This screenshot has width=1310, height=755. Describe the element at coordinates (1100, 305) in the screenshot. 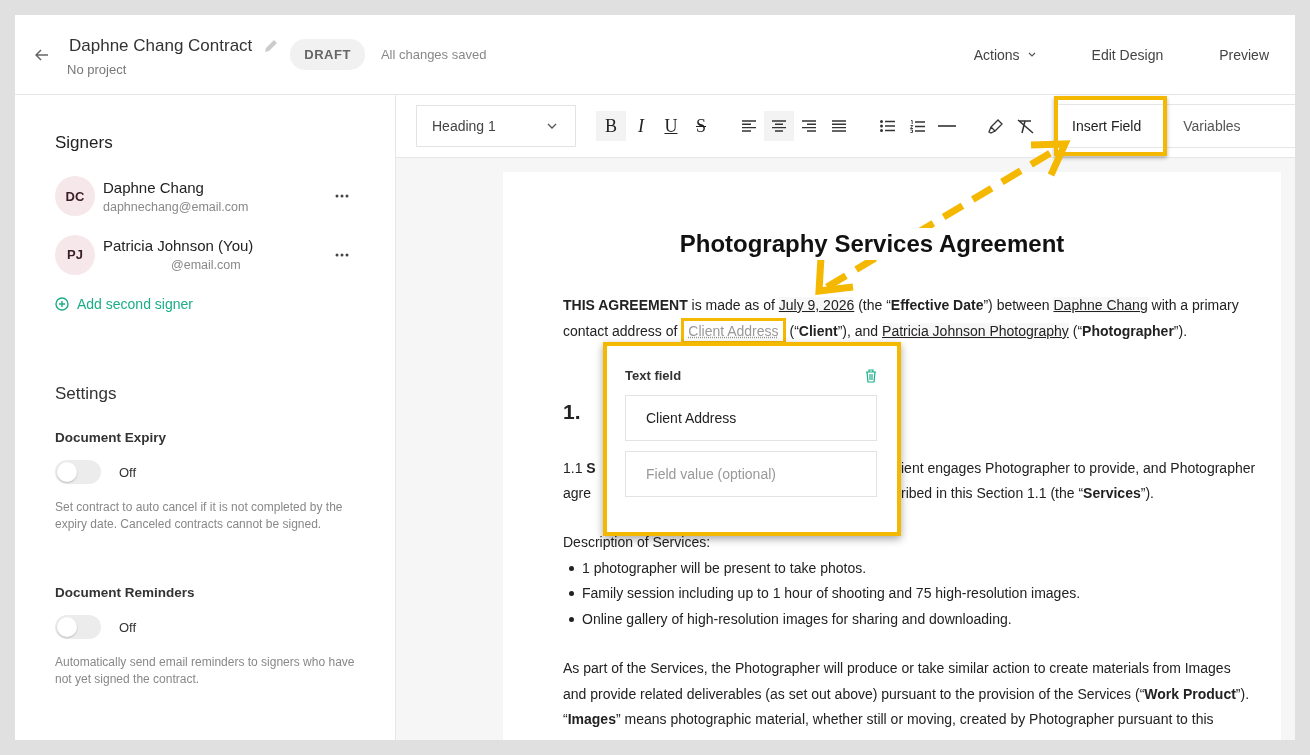

I see `variable-chip: Daphne Chang` at that location.